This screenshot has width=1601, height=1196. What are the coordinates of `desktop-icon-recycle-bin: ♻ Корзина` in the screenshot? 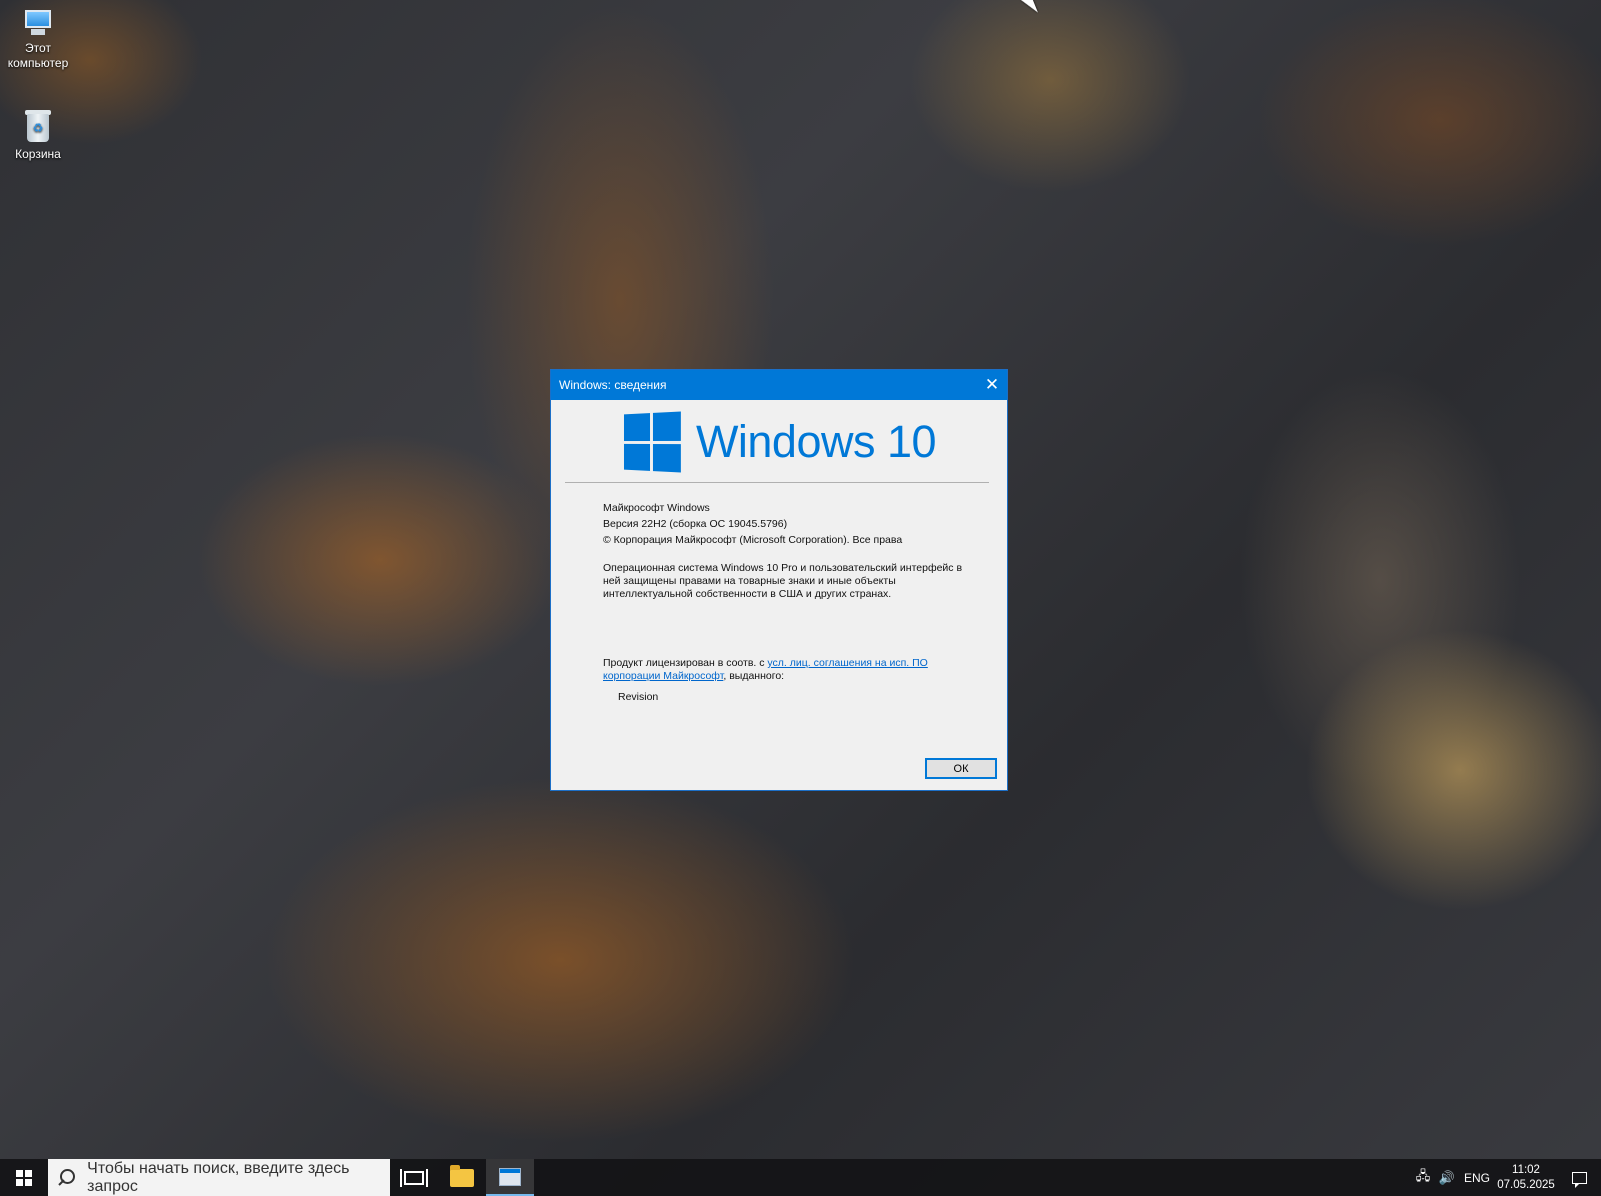 It's located at (38, 135).